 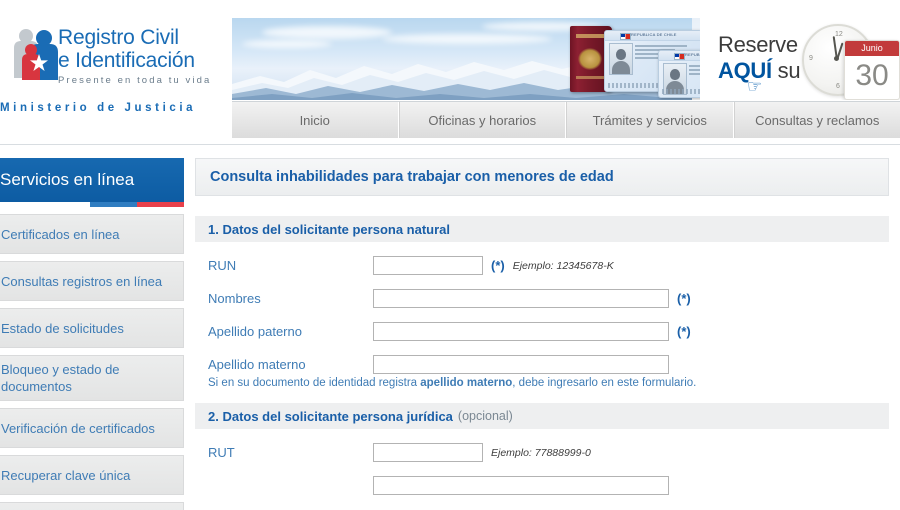 I want to click on sidebar-accent-bar, so click(x=92, y=204).